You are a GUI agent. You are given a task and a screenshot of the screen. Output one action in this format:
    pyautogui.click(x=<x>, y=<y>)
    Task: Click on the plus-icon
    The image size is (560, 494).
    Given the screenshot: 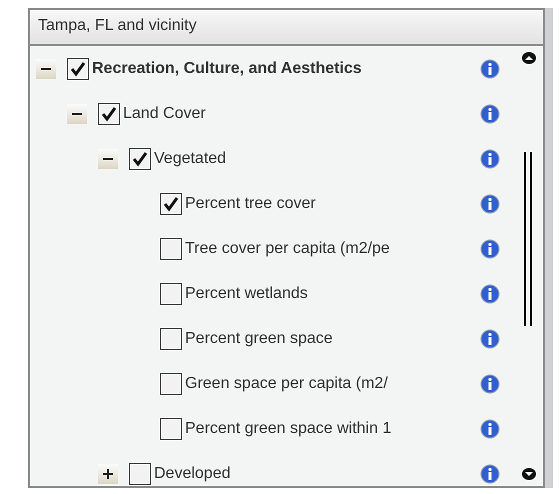 What is the action you would take?
    pyautogui.click(x=108, y=474)
    